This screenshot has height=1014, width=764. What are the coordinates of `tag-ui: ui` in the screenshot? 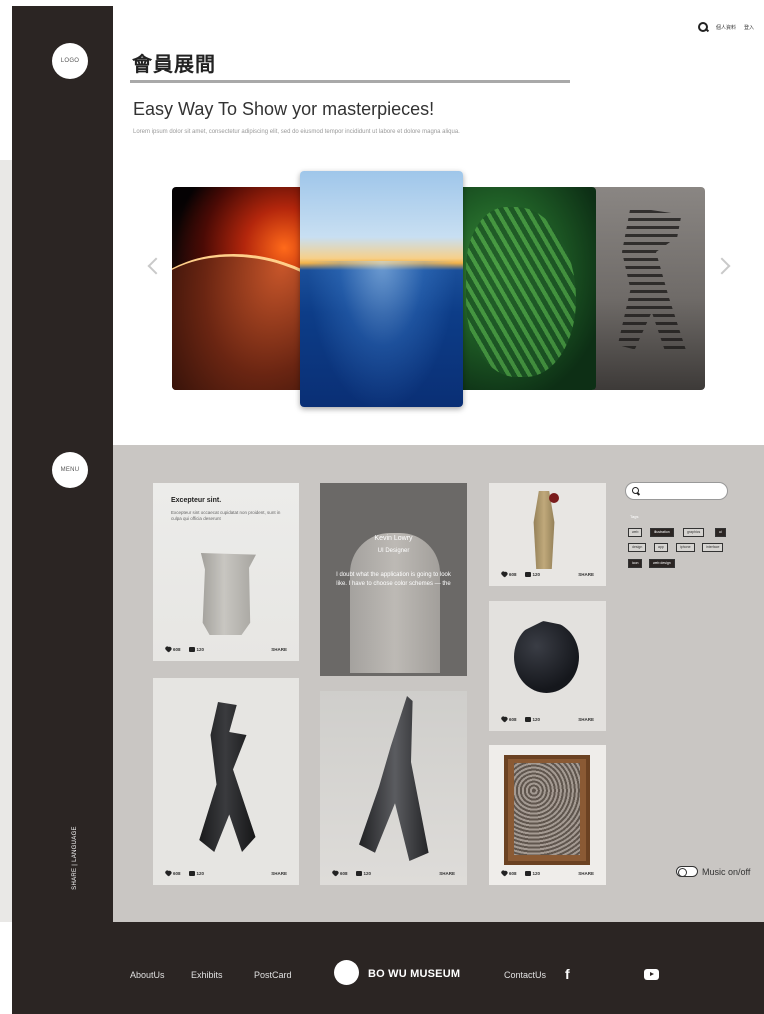 It's located at (720, 532).